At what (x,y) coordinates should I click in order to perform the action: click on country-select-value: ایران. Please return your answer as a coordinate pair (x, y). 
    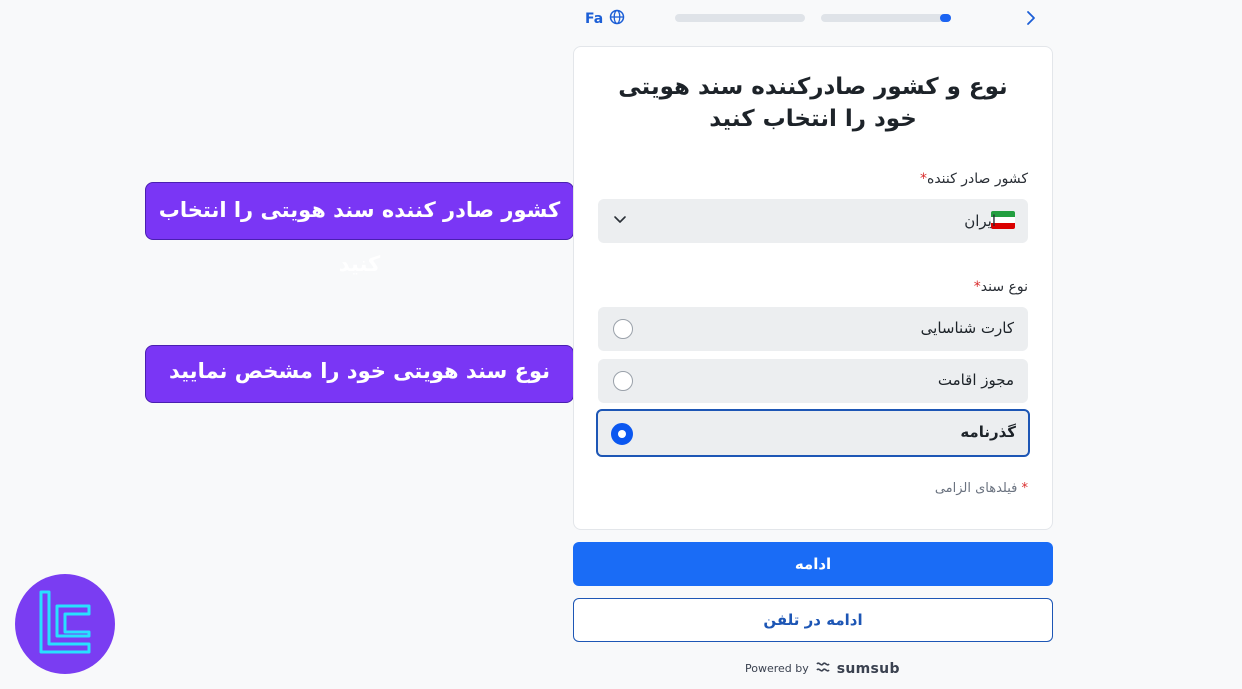
    Looking at the image, I should click on (980, 221).